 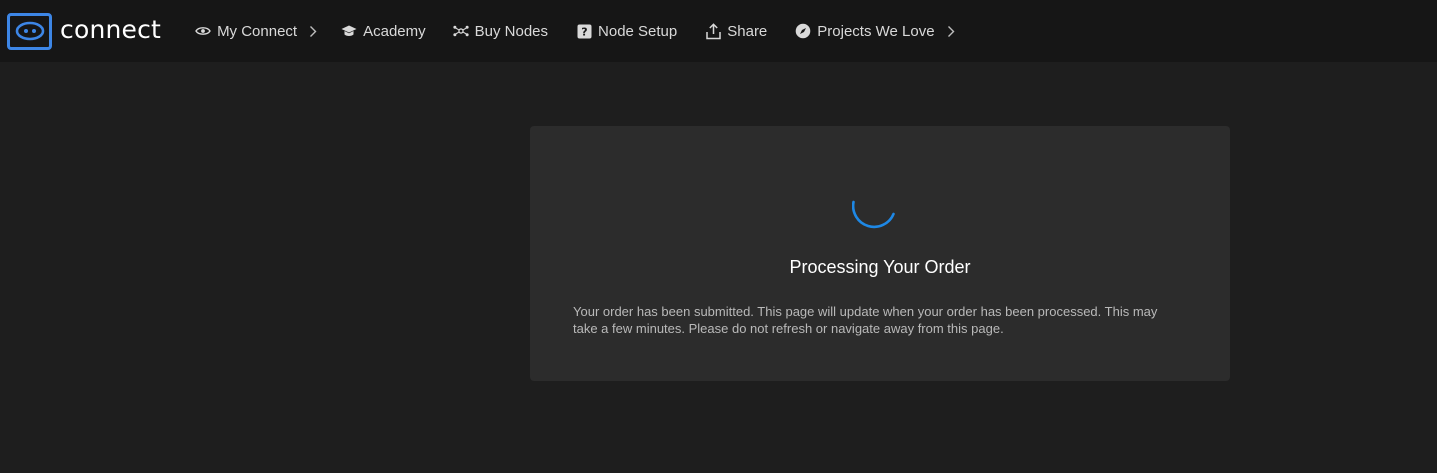 What do you see at coordinates (461, 31) in the screenshot?
I see `nodes-icon` at bounding box center [461, 31].